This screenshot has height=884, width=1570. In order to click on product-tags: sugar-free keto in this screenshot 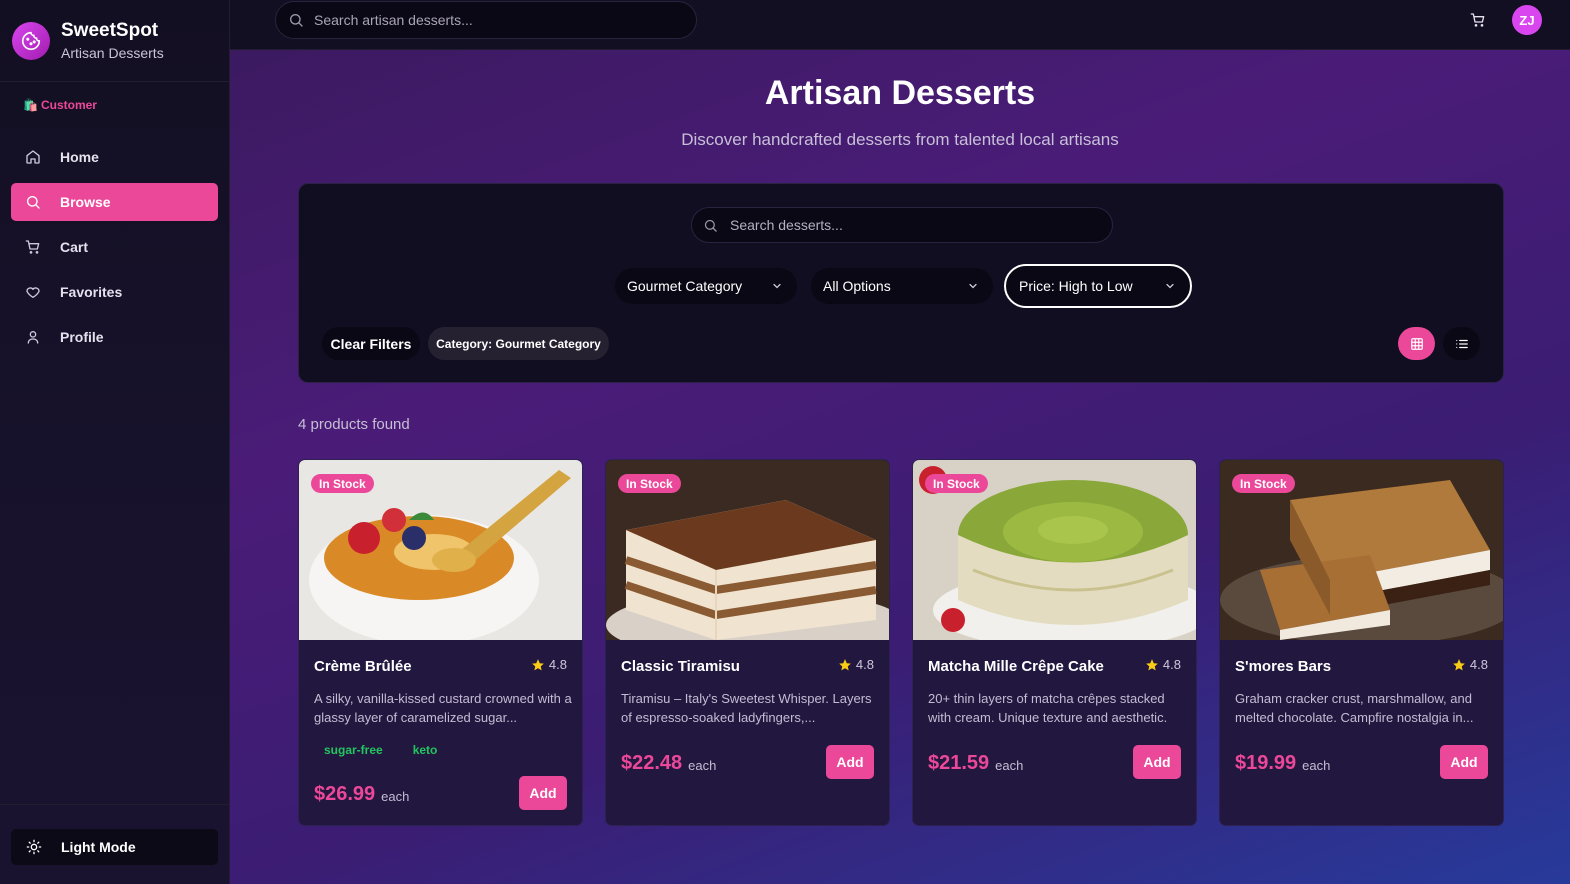, I will do `click(380, 750)`.